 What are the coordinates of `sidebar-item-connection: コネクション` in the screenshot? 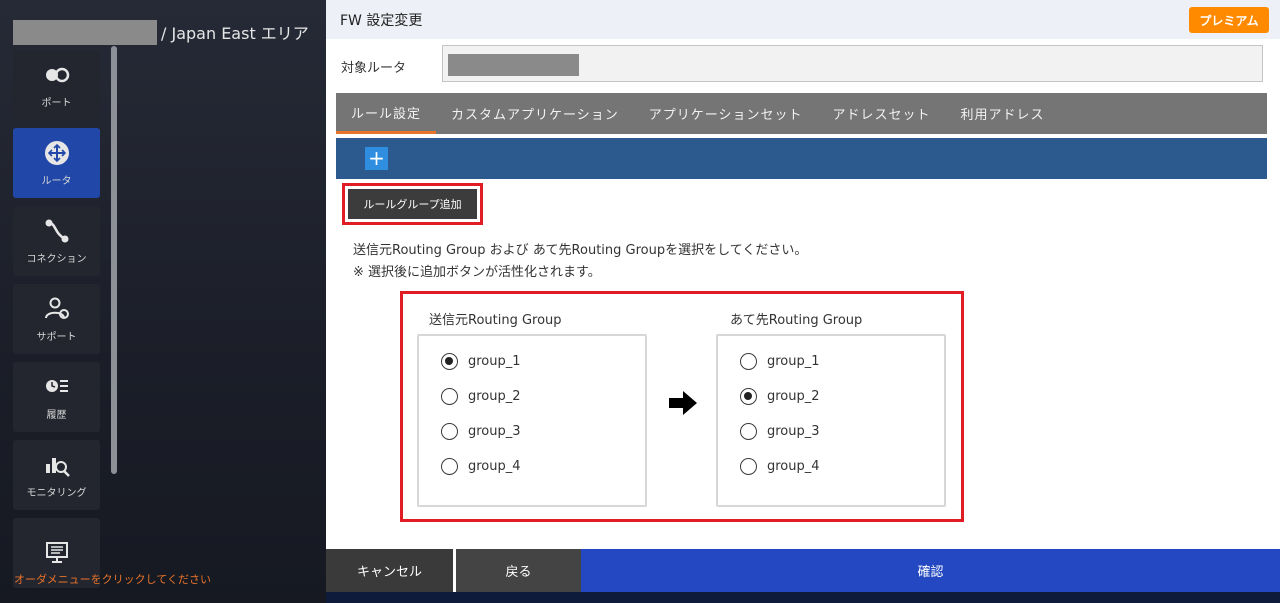 It's located at (56, 241).